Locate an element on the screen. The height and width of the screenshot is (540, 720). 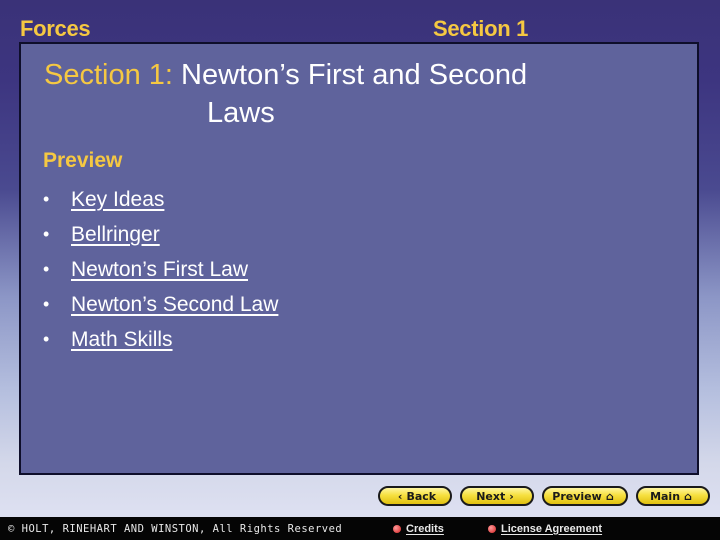
preview-label: Preview is located at coordinates (577, 496).